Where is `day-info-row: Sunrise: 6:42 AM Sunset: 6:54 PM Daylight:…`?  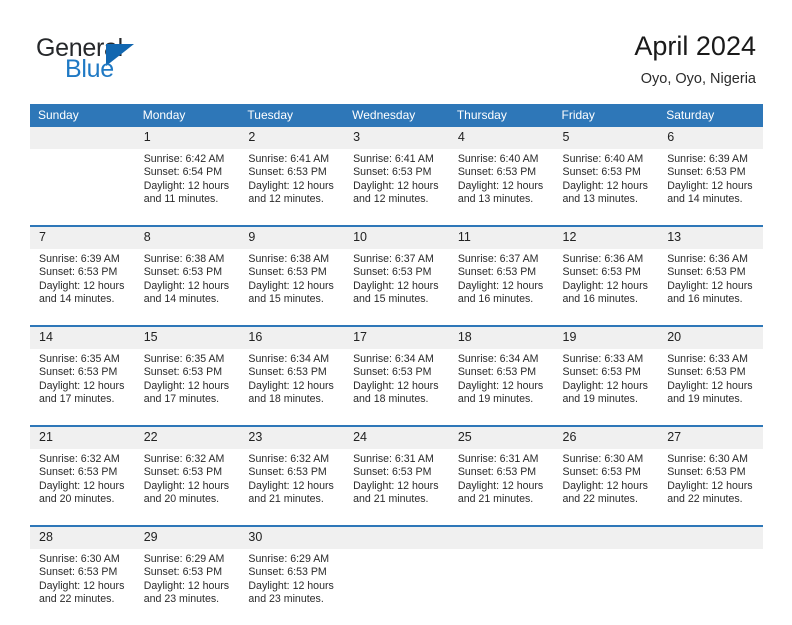 day-info-row: Sunrise: 6:42 AM Sunset: 6:54 PM Daylight:… is located at coordinates (396, 187).